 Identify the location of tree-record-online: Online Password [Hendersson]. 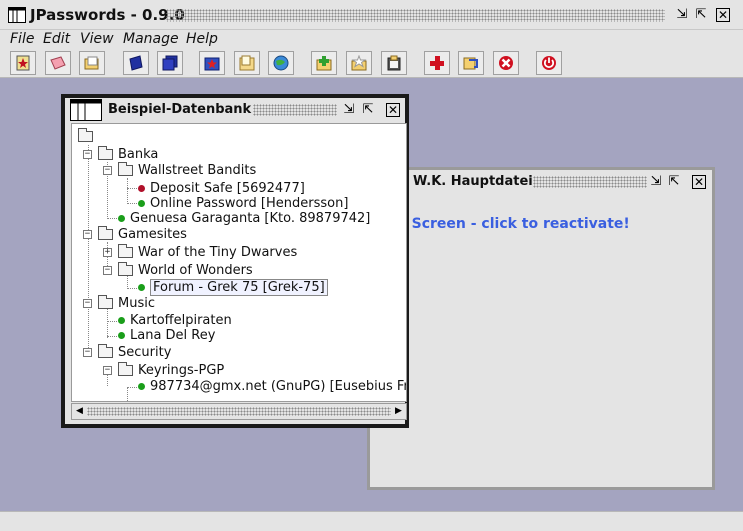
(243, 203).